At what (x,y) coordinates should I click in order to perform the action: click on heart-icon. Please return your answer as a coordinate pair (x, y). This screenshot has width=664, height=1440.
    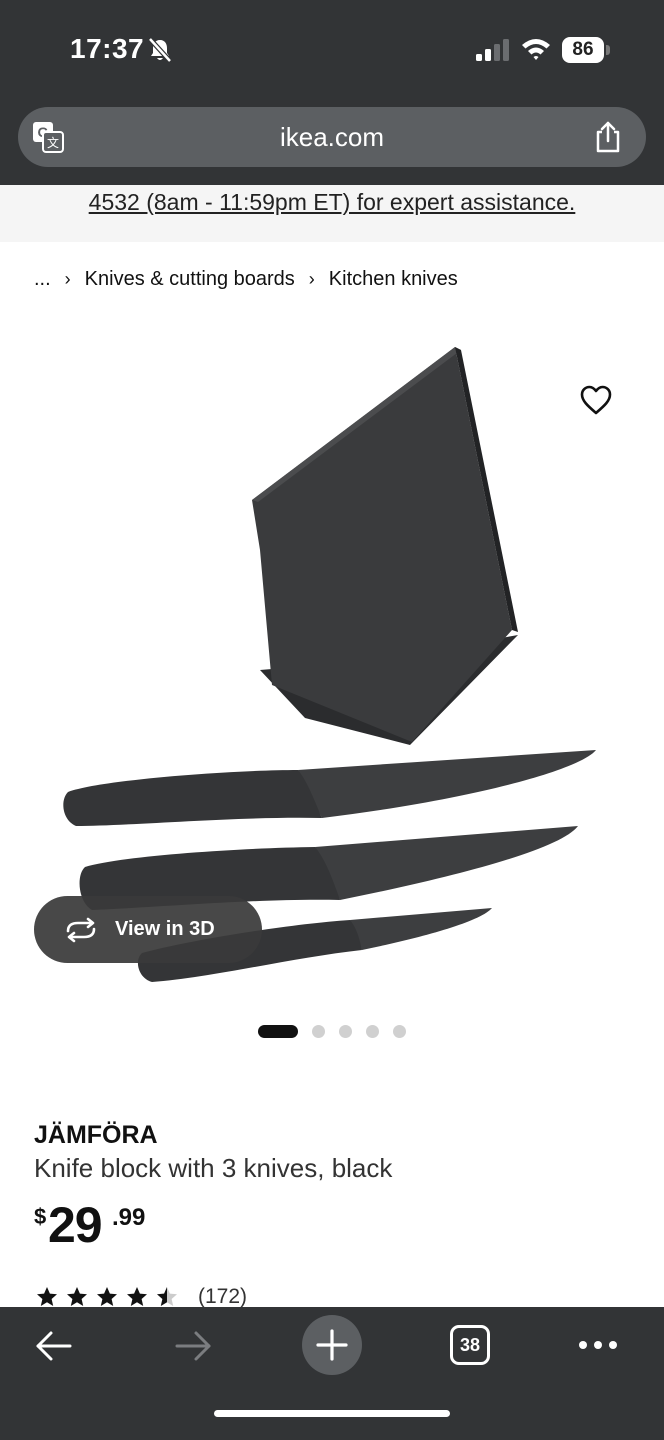
    Looking at the image, I should click on (596, 400).